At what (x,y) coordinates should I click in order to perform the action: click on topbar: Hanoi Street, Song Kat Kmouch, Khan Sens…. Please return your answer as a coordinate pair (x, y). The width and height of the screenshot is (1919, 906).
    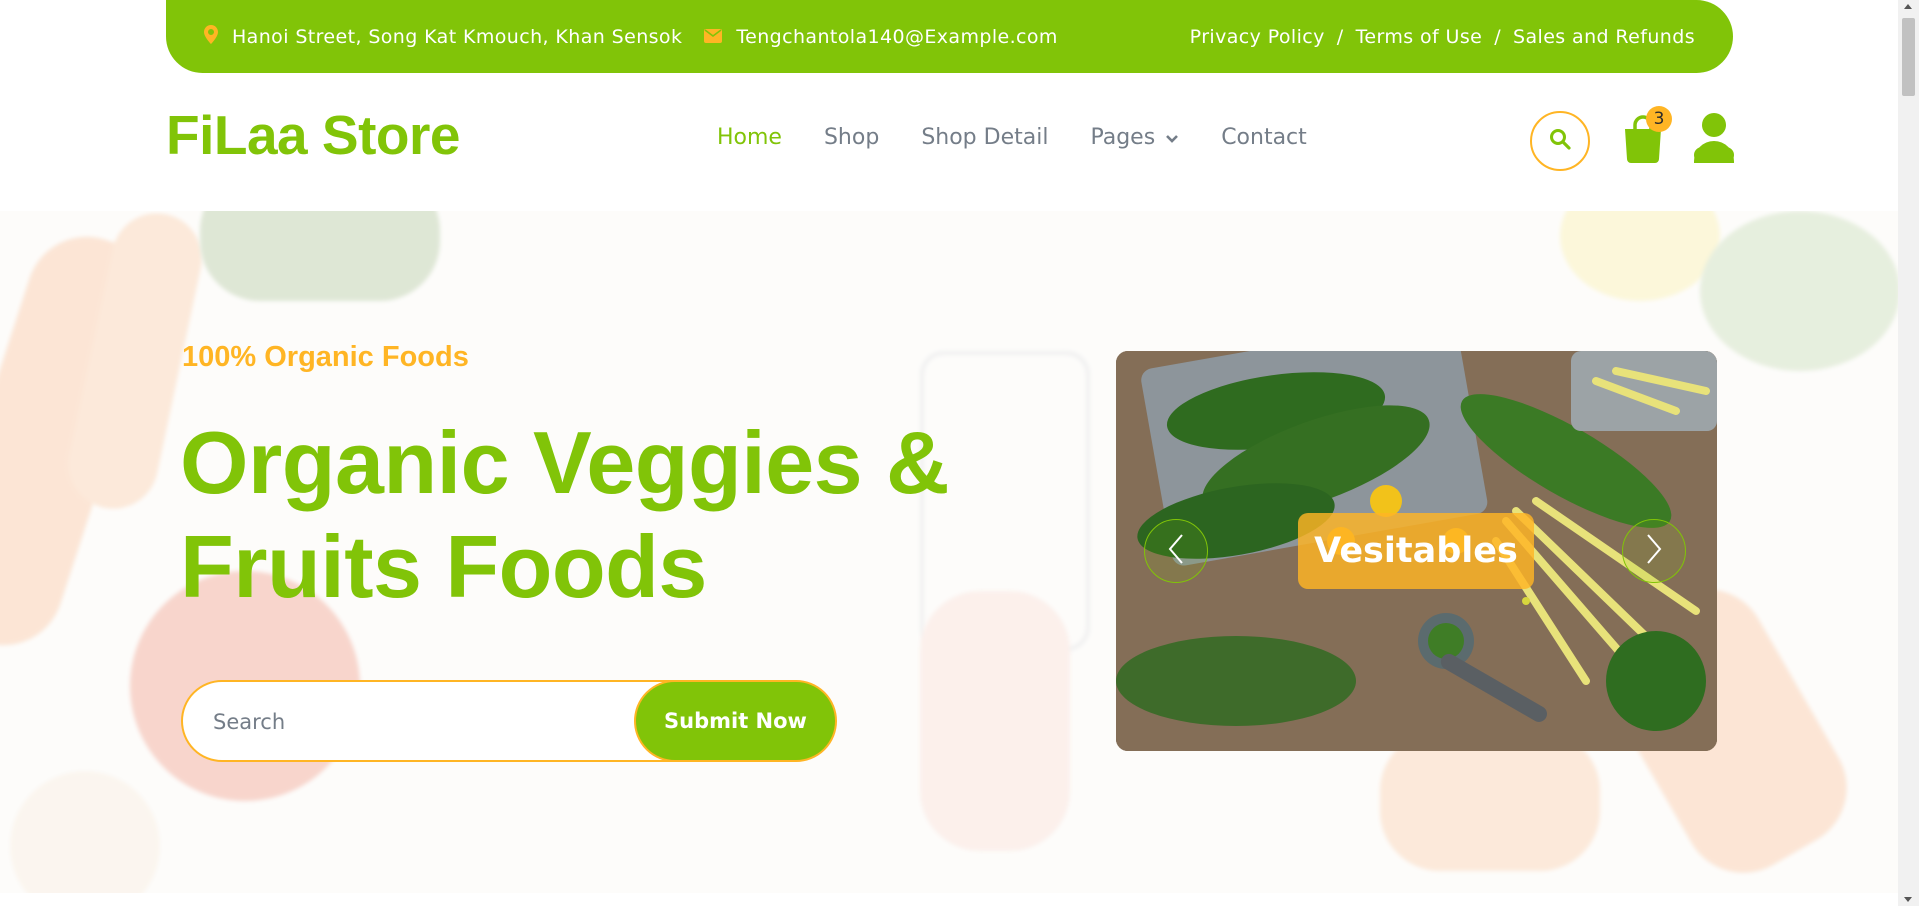
    Looking at the image, I should click on (949, 36).